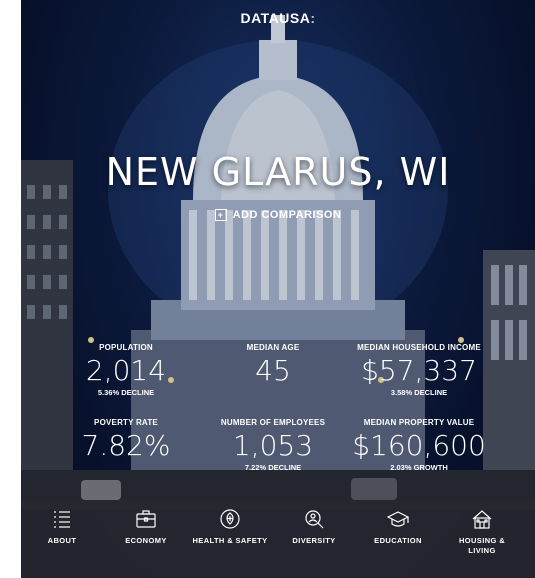 This screenshot has width=535, height=578. I want to click on plus-icon: +, so click(220, 215).